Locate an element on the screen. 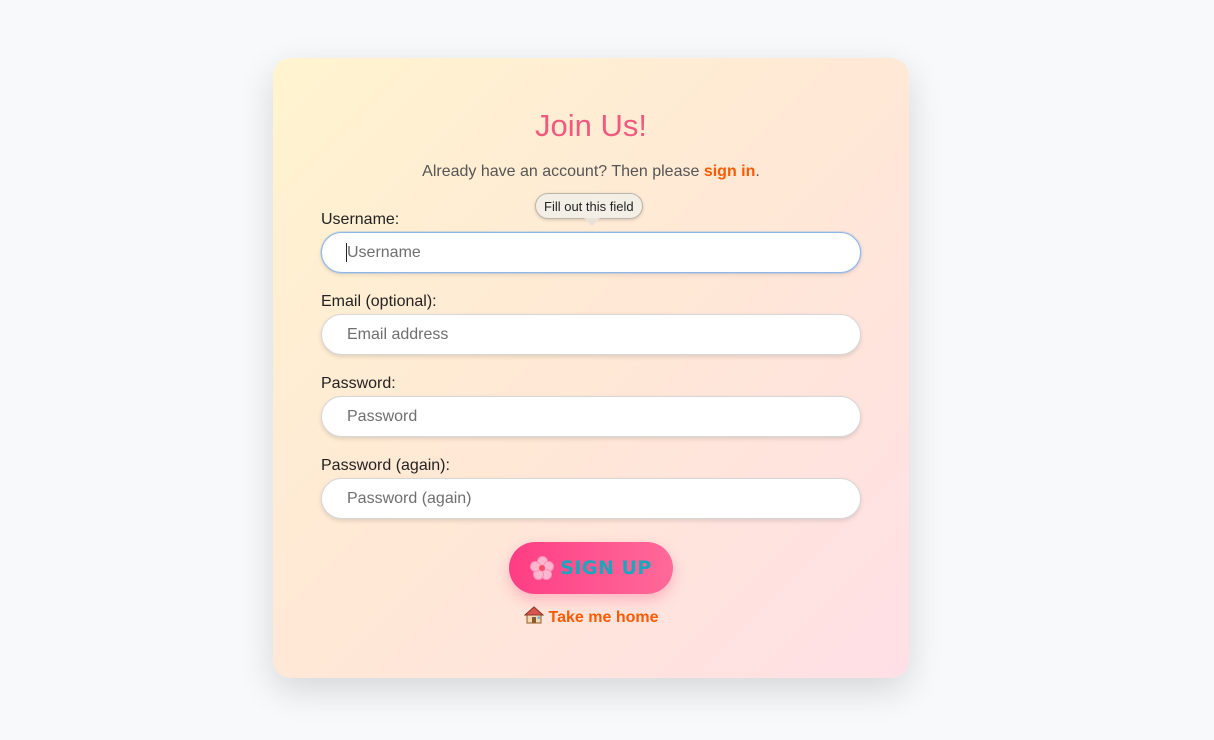 The width and height of the screenshot is (1214, 740). password-input is located at coordinates (591, 416).